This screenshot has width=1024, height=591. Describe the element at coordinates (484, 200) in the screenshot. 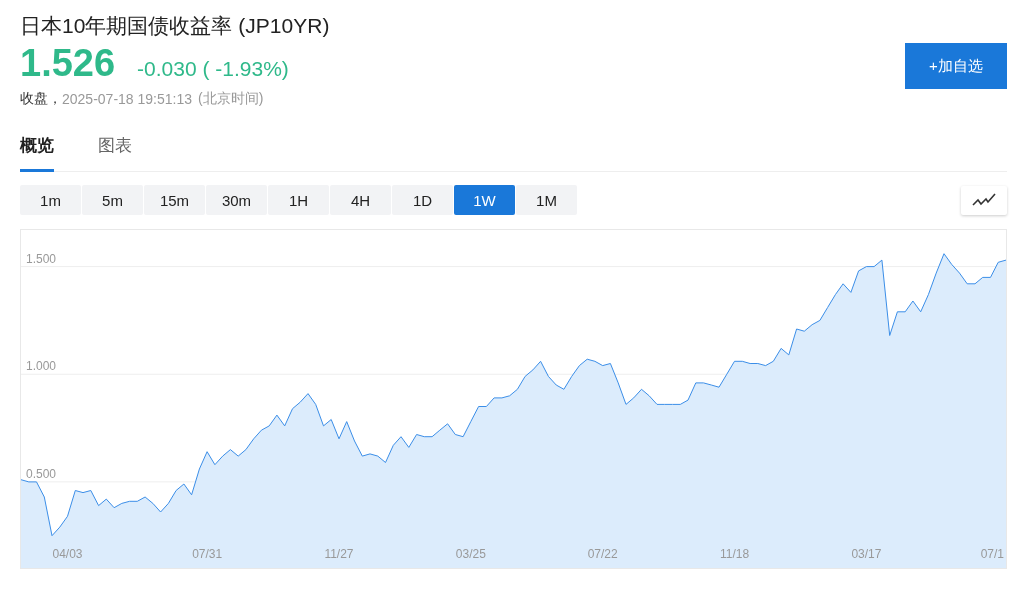

I see `interval-button: 1W` at that location.